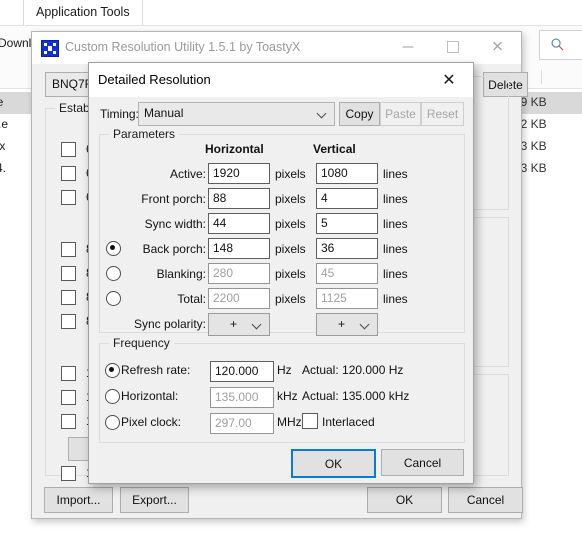 This screenshot has width=582, height=560. What do you see at coordinates (50, 48) in the screenshot?
I see `monitor-icon` at bounding box center [50, 48].